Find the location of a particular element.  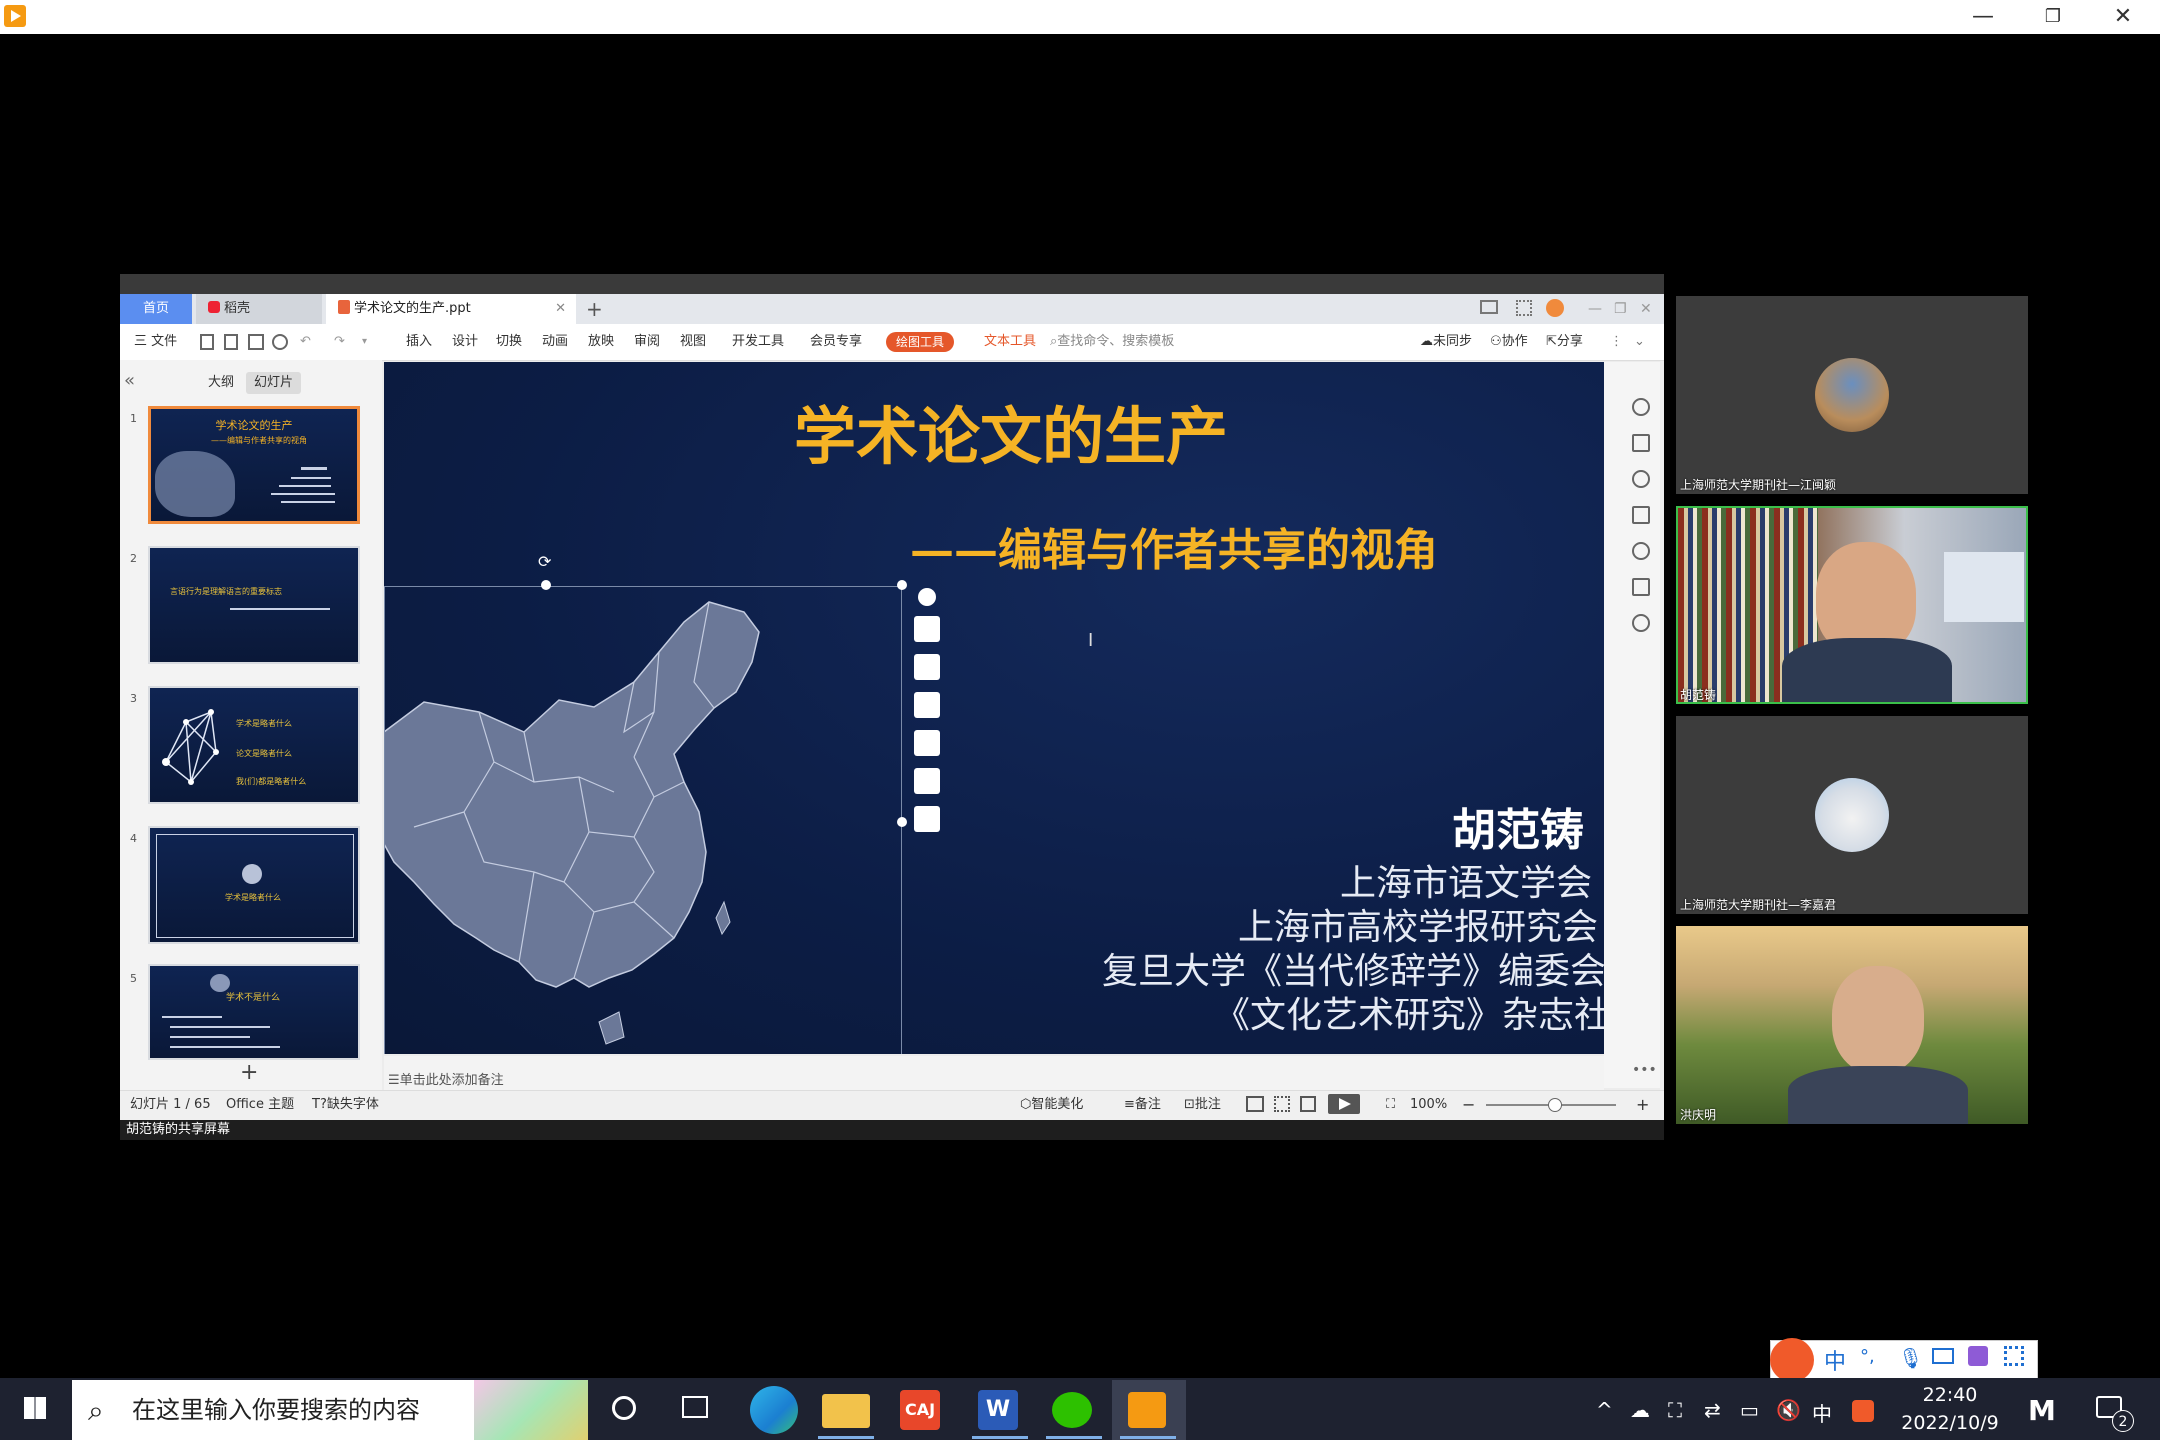

slide-thumbnail-4: 学术是略者什么 is located at coordinates (254, 885).